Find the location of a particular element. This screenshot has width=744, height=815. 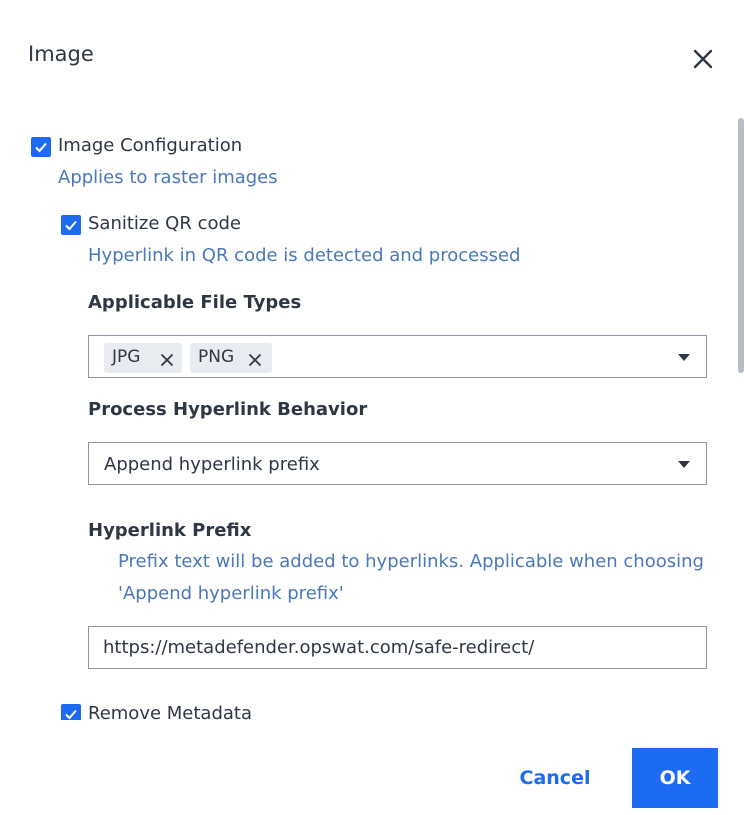

hyperlink-prefix-input is located at coordinates (397, 647).